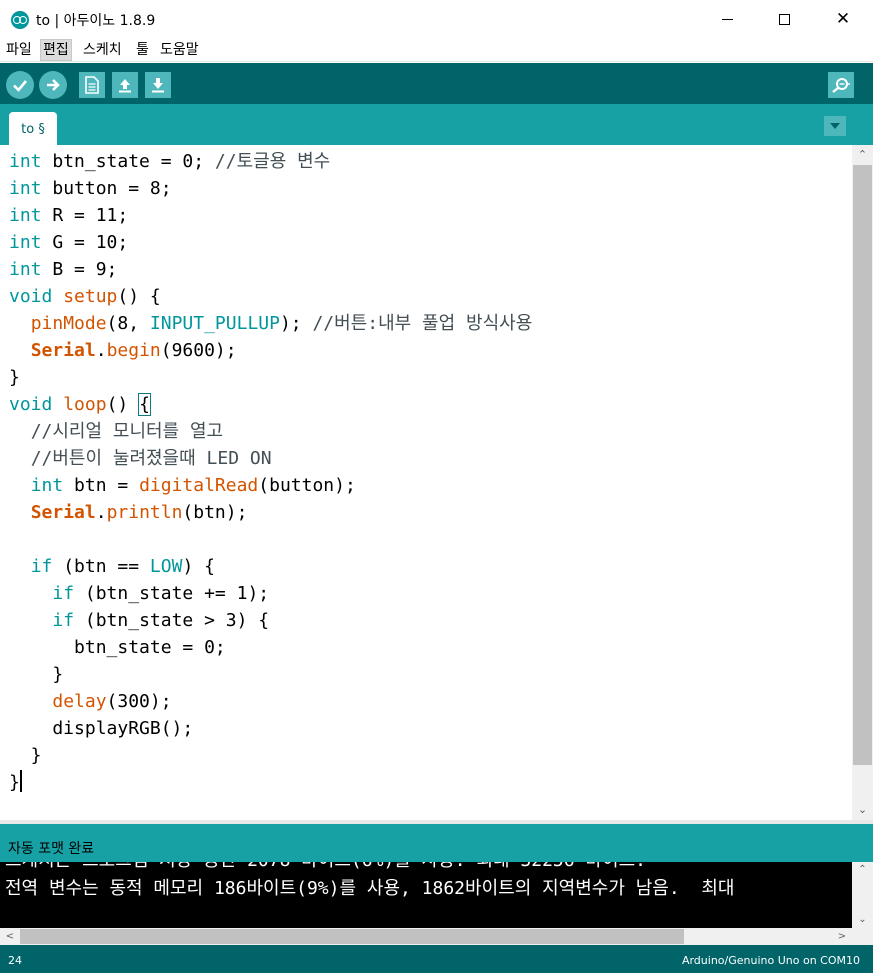 The height and width of the screenshot is (973, 873). I want to click on code-line: if (btn == LOW) {, so click(270, 566).